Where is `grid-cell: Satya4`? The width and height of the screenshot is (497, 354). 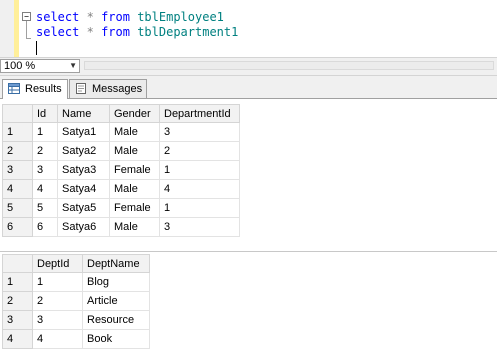 grid-cell: Satya4 is located at coordinates (83, 189).